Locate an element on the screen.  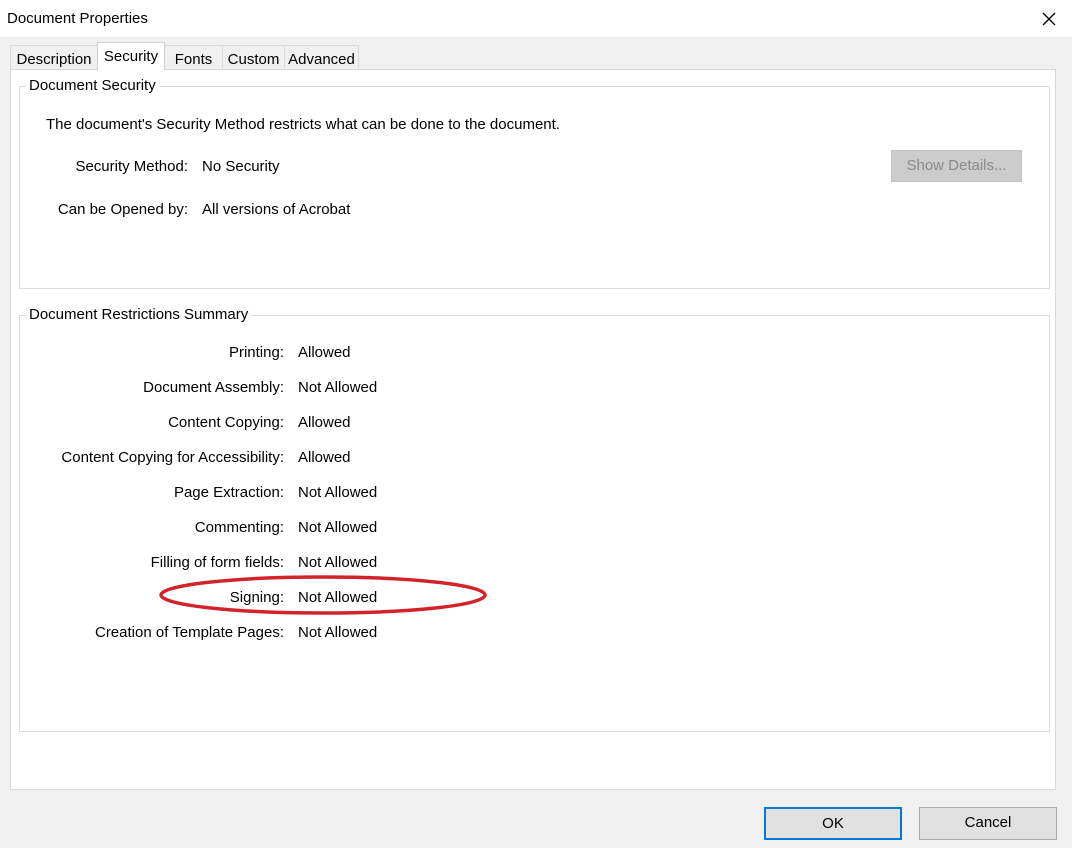
restriction-label: Filling of form fields: is located at coordinates (217, 562).